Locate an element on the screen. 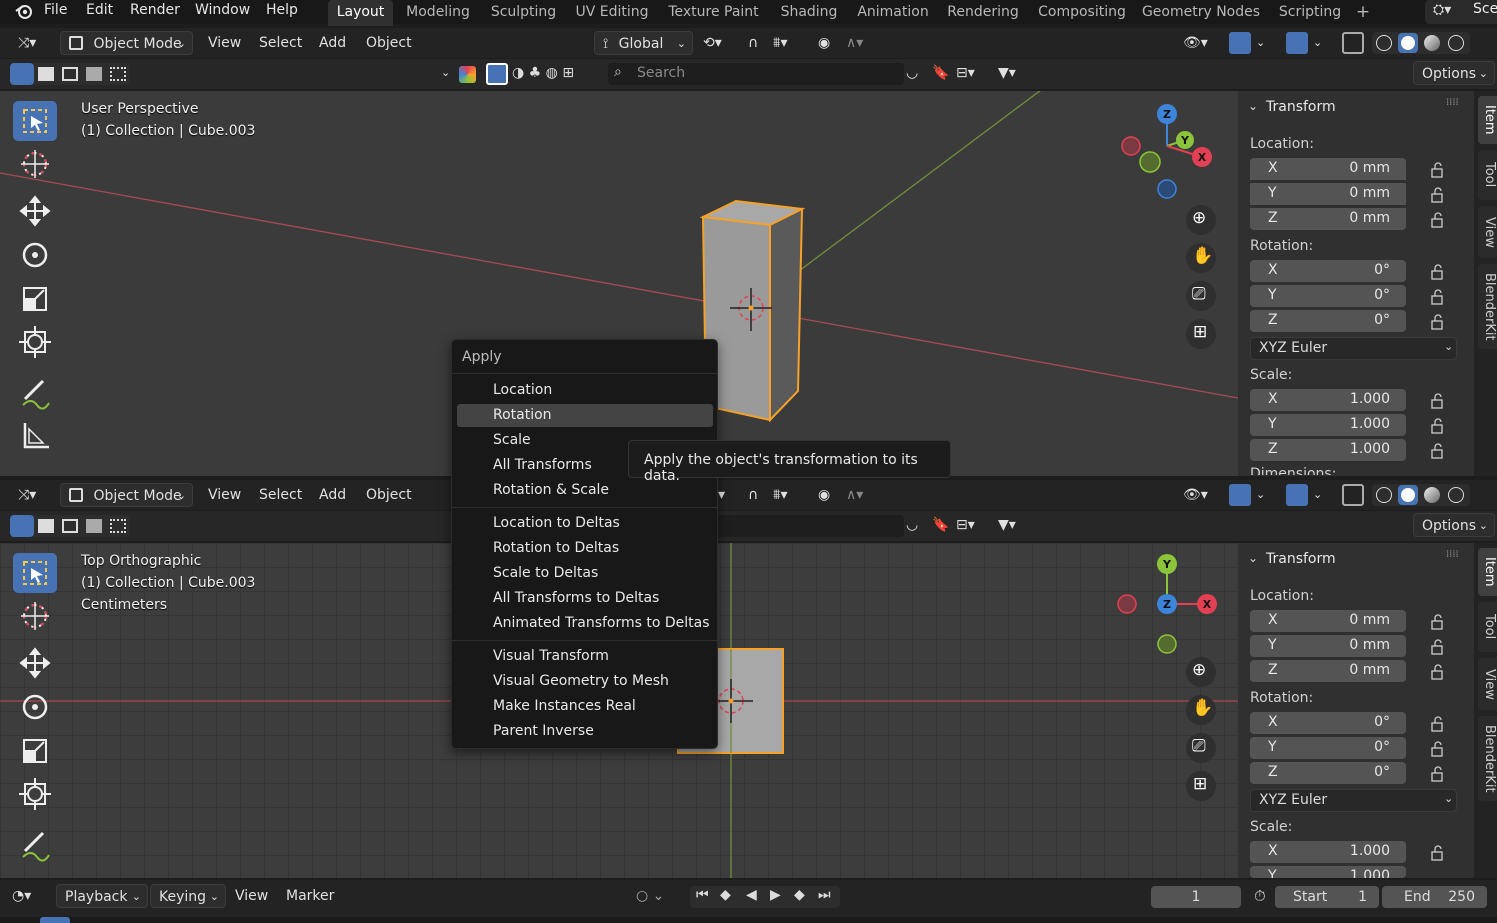 Image resolution: width=1497 pixels, height=923 pixels. search-input is located at coordinates (811, 526).